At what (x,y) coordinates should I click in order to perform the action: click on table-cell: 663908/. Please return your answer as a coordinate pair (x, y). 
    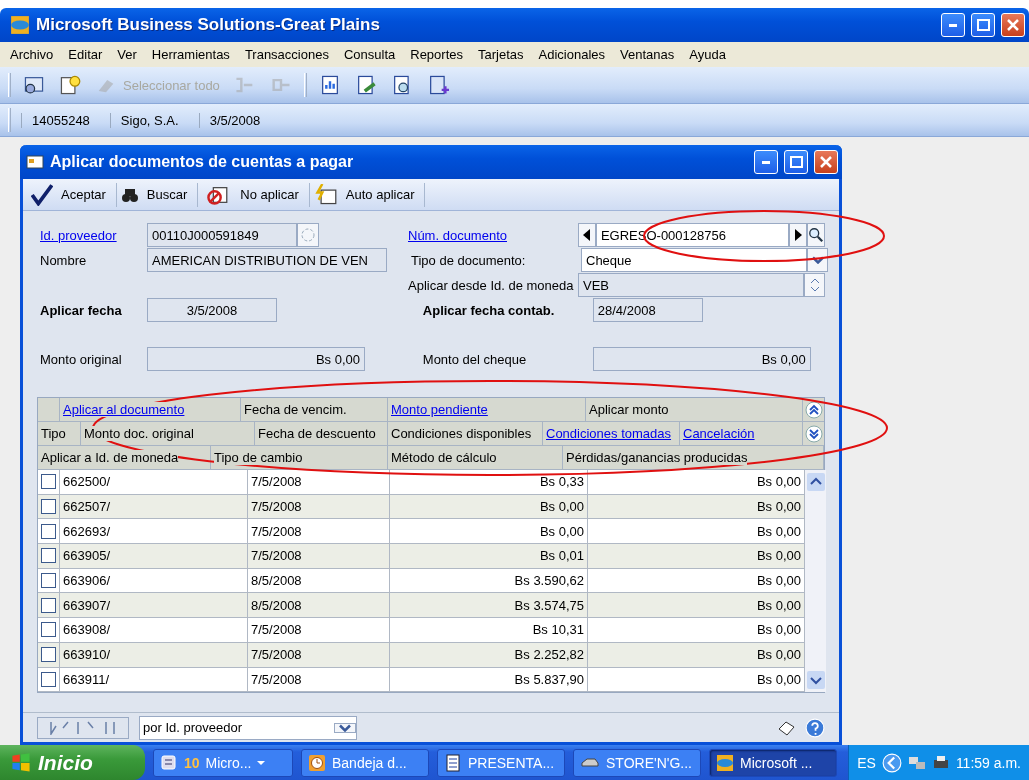
    Looking at the image, I should click on (154, 630).